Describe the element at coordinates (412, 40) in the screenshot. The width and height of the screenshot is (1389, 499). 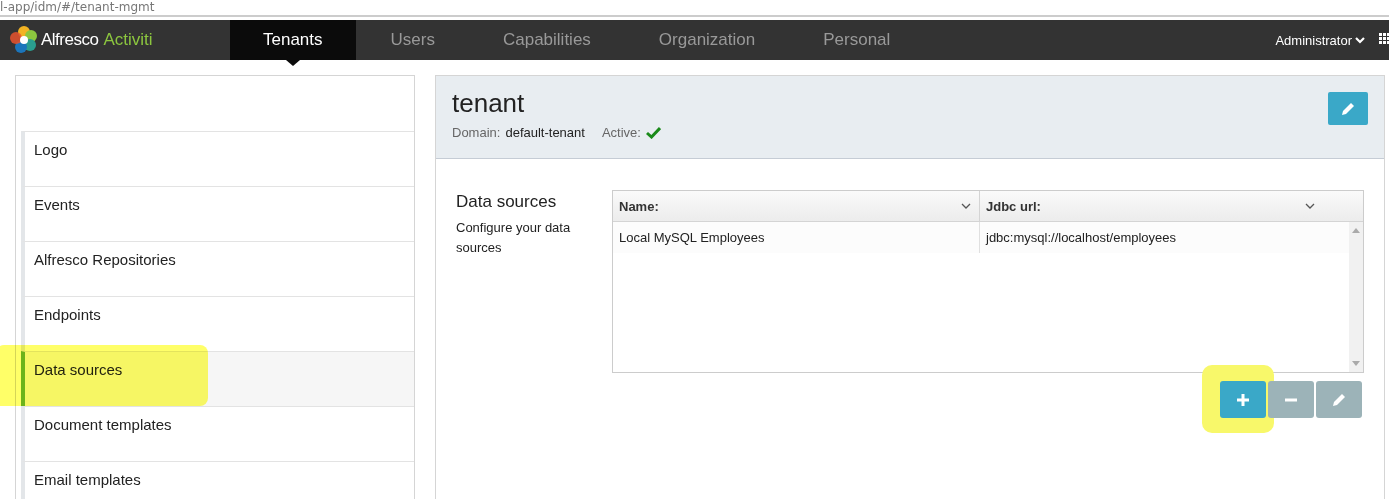
I see `nav-tab: Users` at that location.